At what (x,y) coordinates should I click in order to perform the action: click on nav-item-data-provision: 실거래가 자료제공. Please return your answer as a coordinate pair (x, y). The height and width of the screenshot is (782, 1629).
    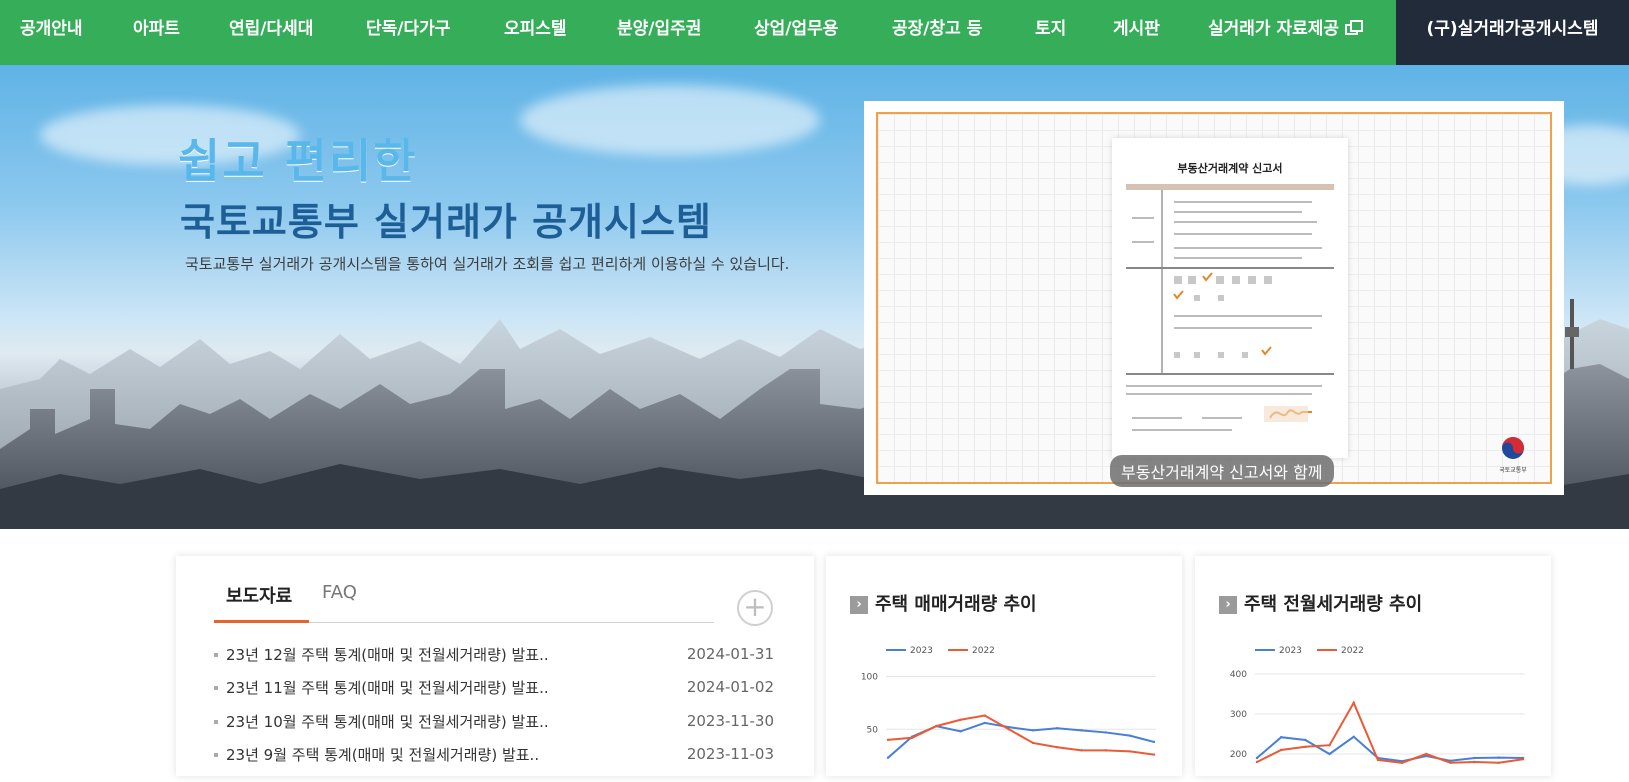
    Looking at the image, I should click on (1286, 32).